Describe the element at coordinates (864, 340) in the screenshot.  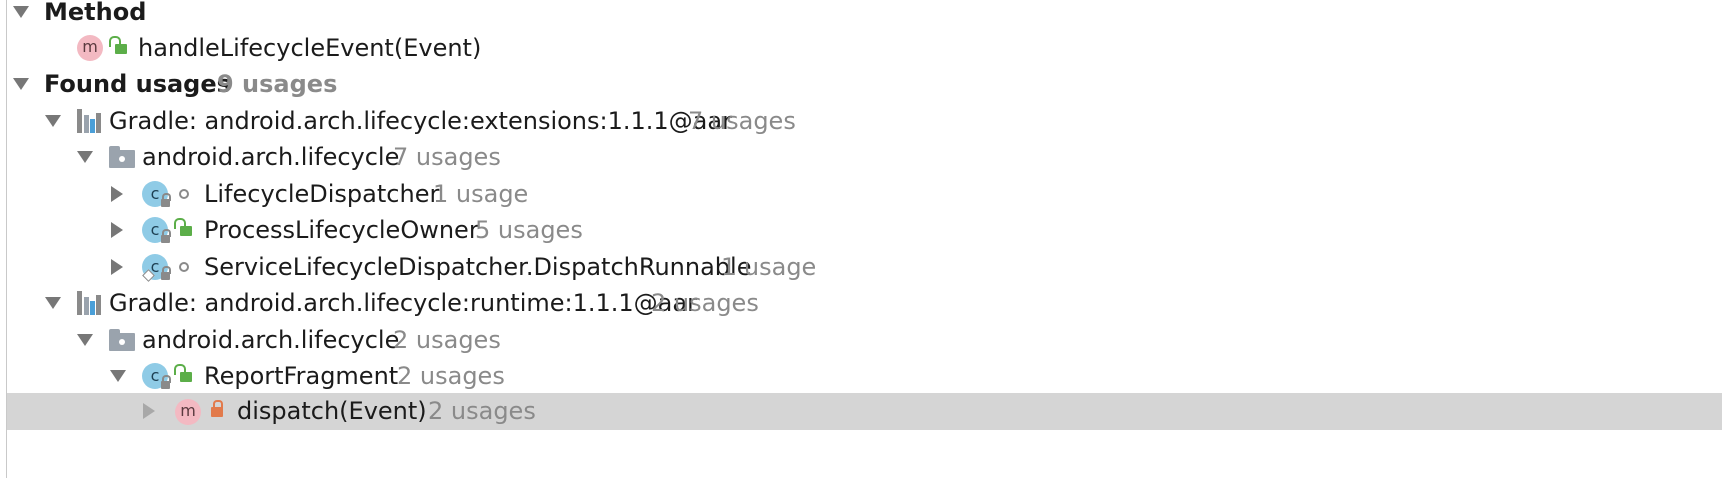
I see `package-row: android.arch.lifecycle 2 usages` at that location.